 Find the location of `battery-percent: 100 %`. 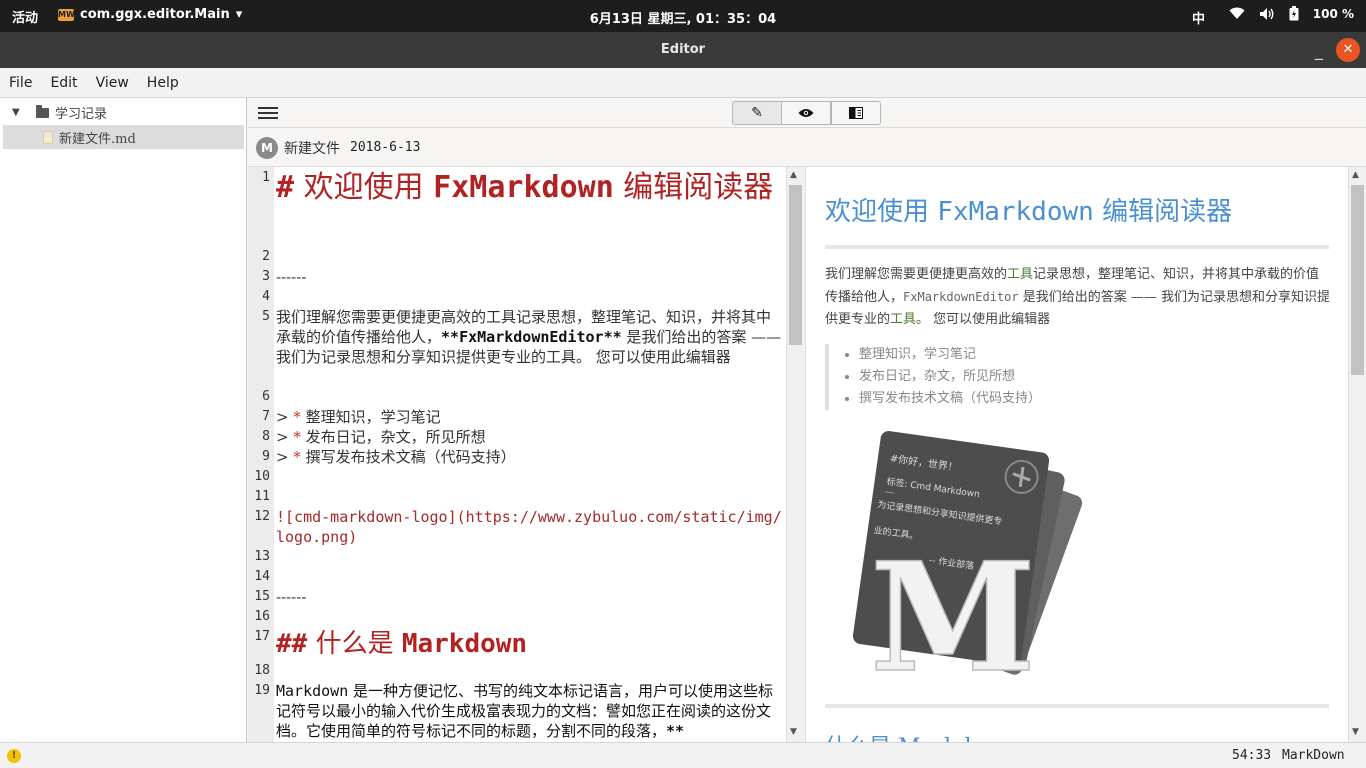

battery-percent: 100 % is located at coordinates (1333, 13).